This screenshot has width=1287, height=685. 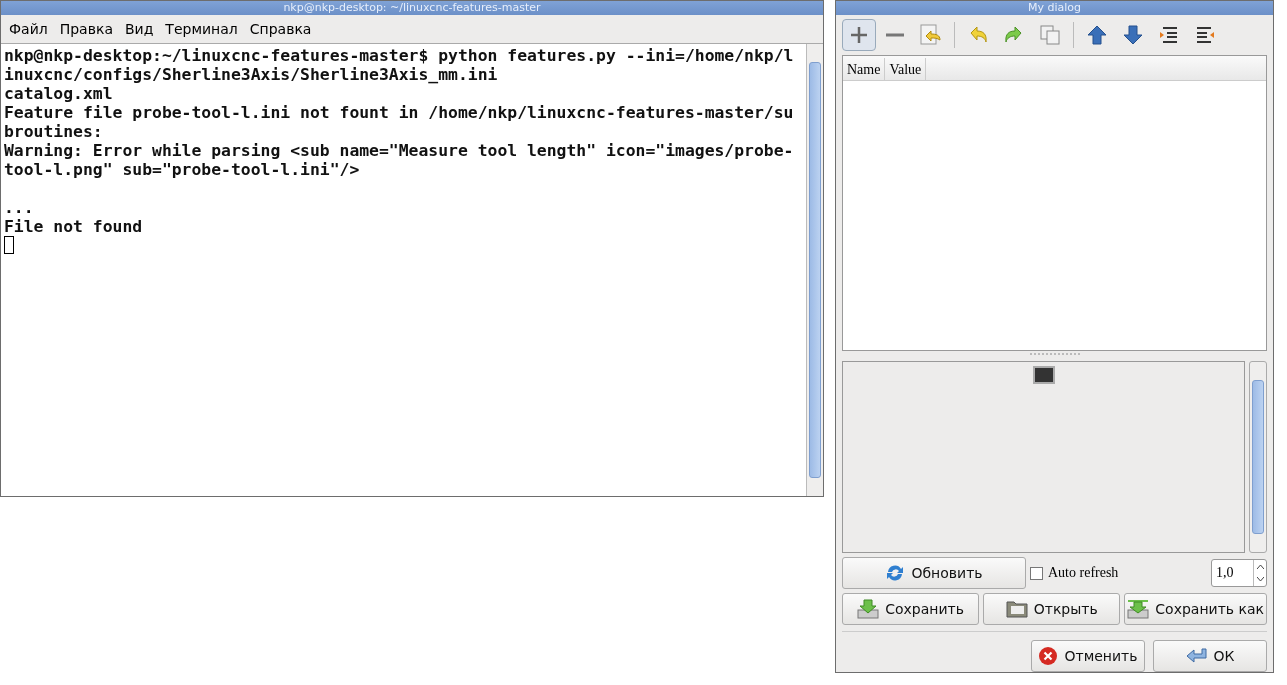 I want to click on indent-icon, so click(x=1169, y=35).